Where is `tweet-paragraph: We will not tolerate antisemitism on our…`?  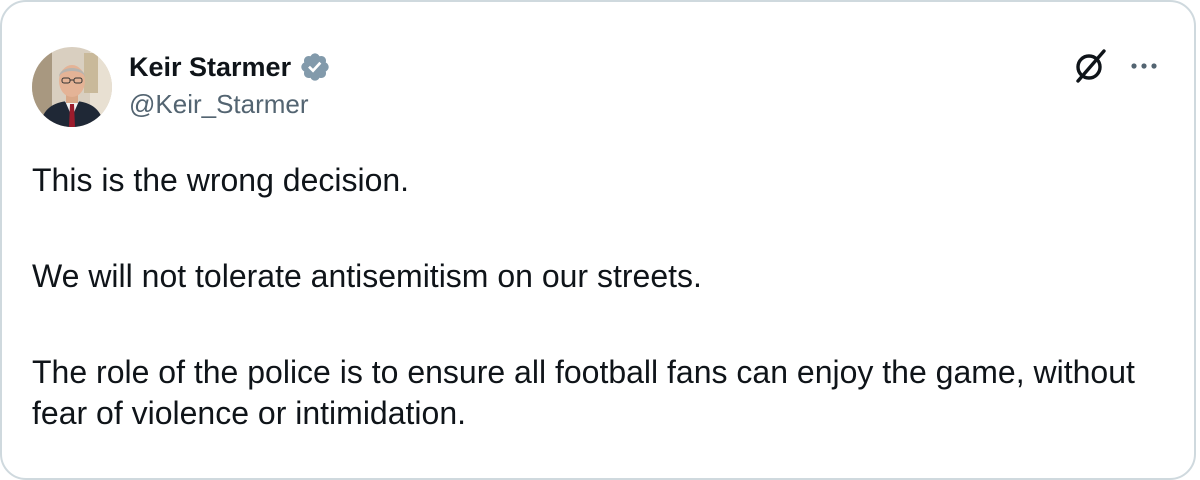
tweet-paragraph: We will not tolerate antisemitism on our… is located at coordinates (367, 276).